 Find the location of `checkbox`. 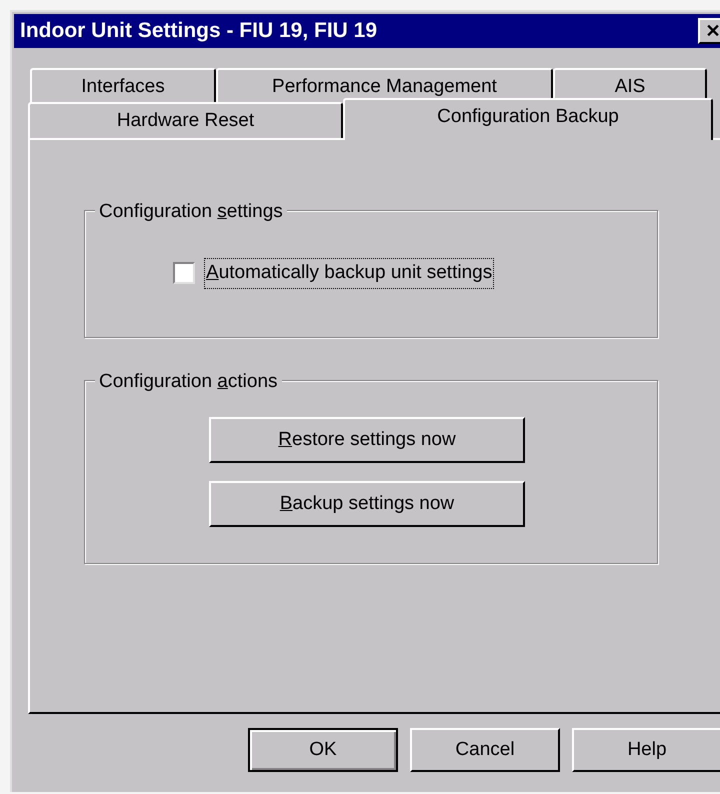

checkbox is located at coordinates (184, 273).